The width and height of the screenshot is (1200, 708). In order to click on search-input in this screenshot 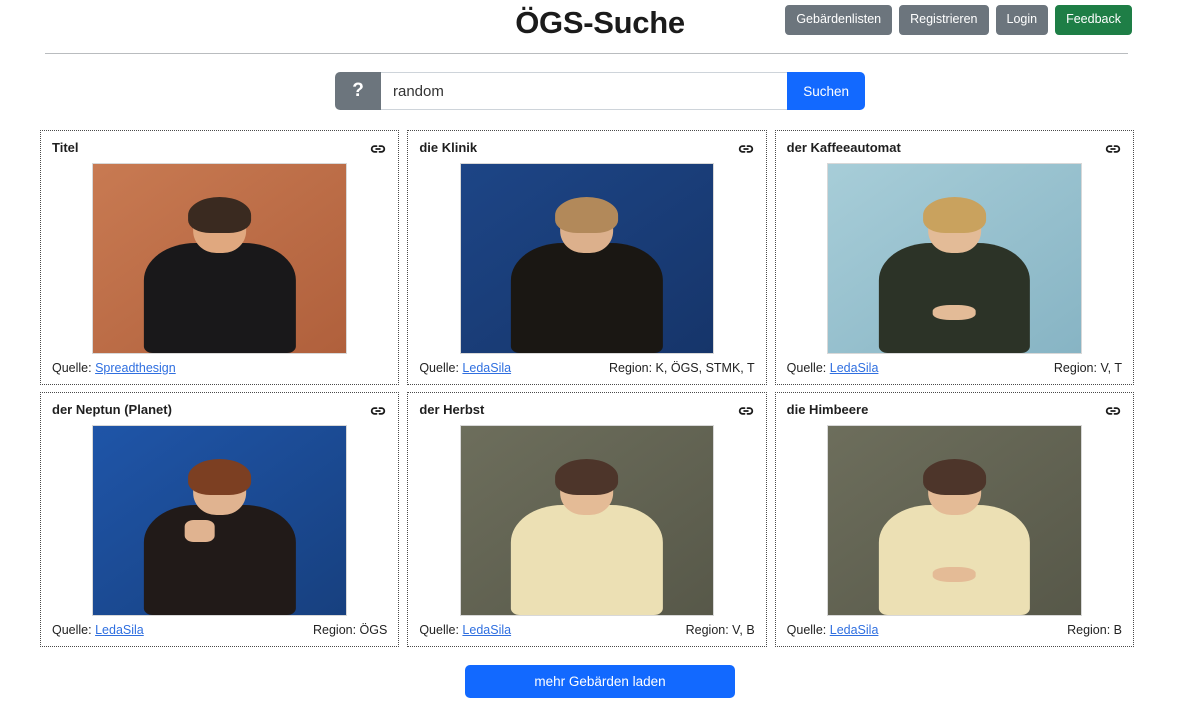, I will do `click(584, 91)`.